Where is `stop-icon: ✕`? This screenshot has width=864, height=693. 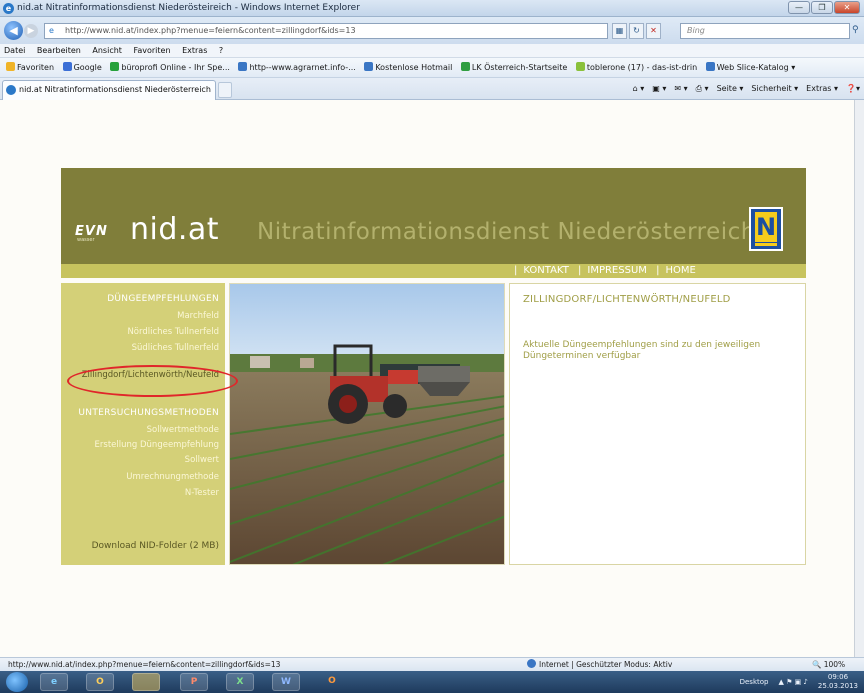 stop-icon: ✕ is located at coordinates (653, 31).